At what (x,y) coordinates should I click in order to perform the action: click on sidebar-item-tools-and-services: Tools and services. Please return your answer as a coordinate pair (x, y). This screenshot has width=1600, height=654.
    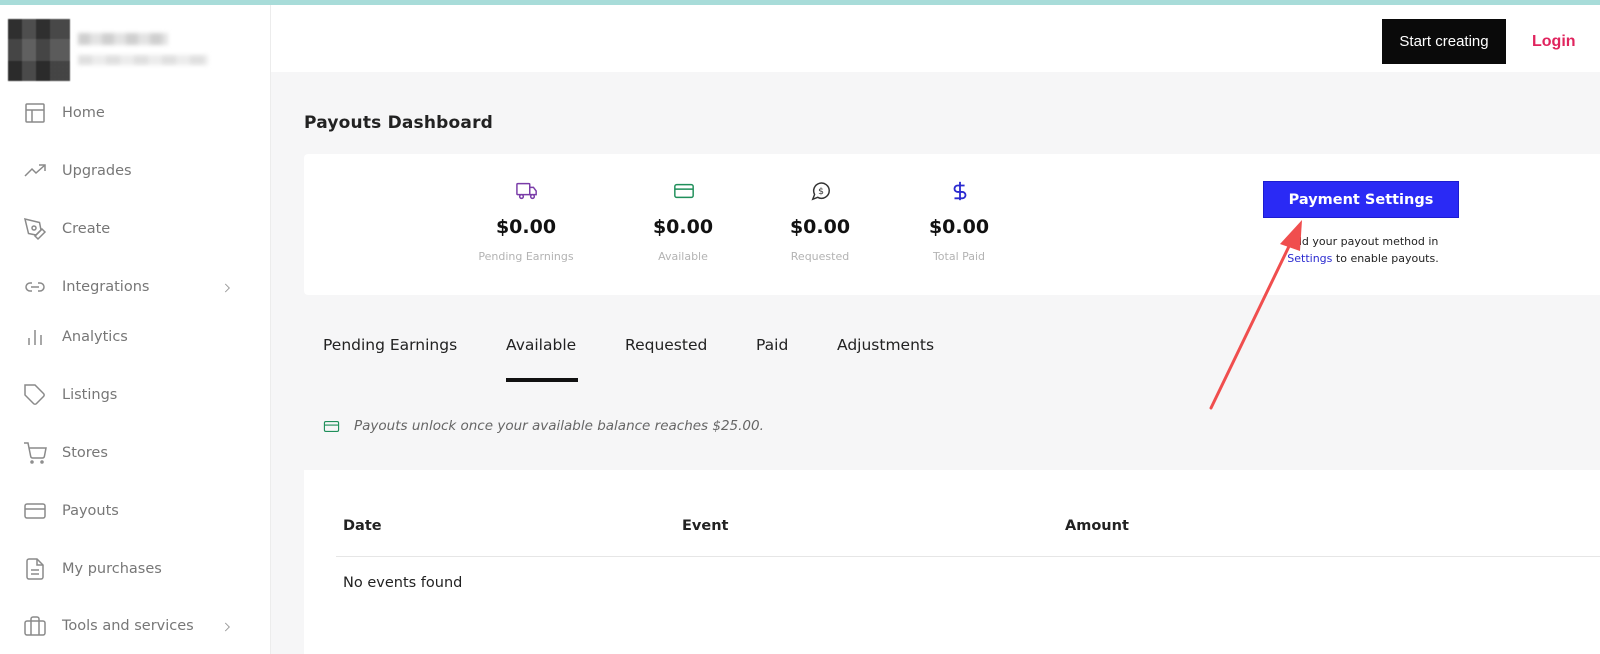
    Looking at the image, I should click on (135, 626).